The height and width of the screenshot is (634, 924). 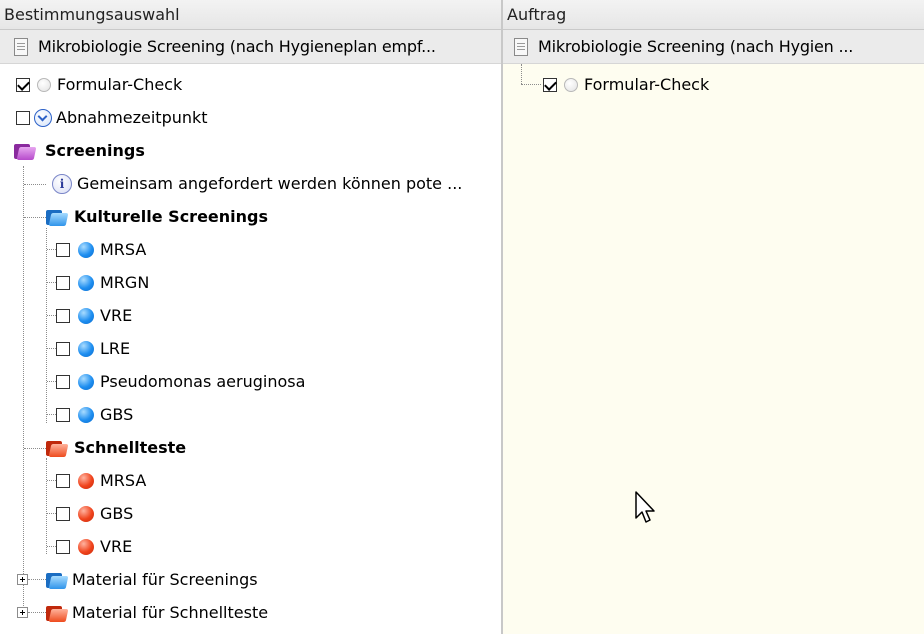 What do you see at coordinates (165, 579) in the screenshot?
I see `material-screenings-label: Material für Screenings` at bounding box center [165, 579].